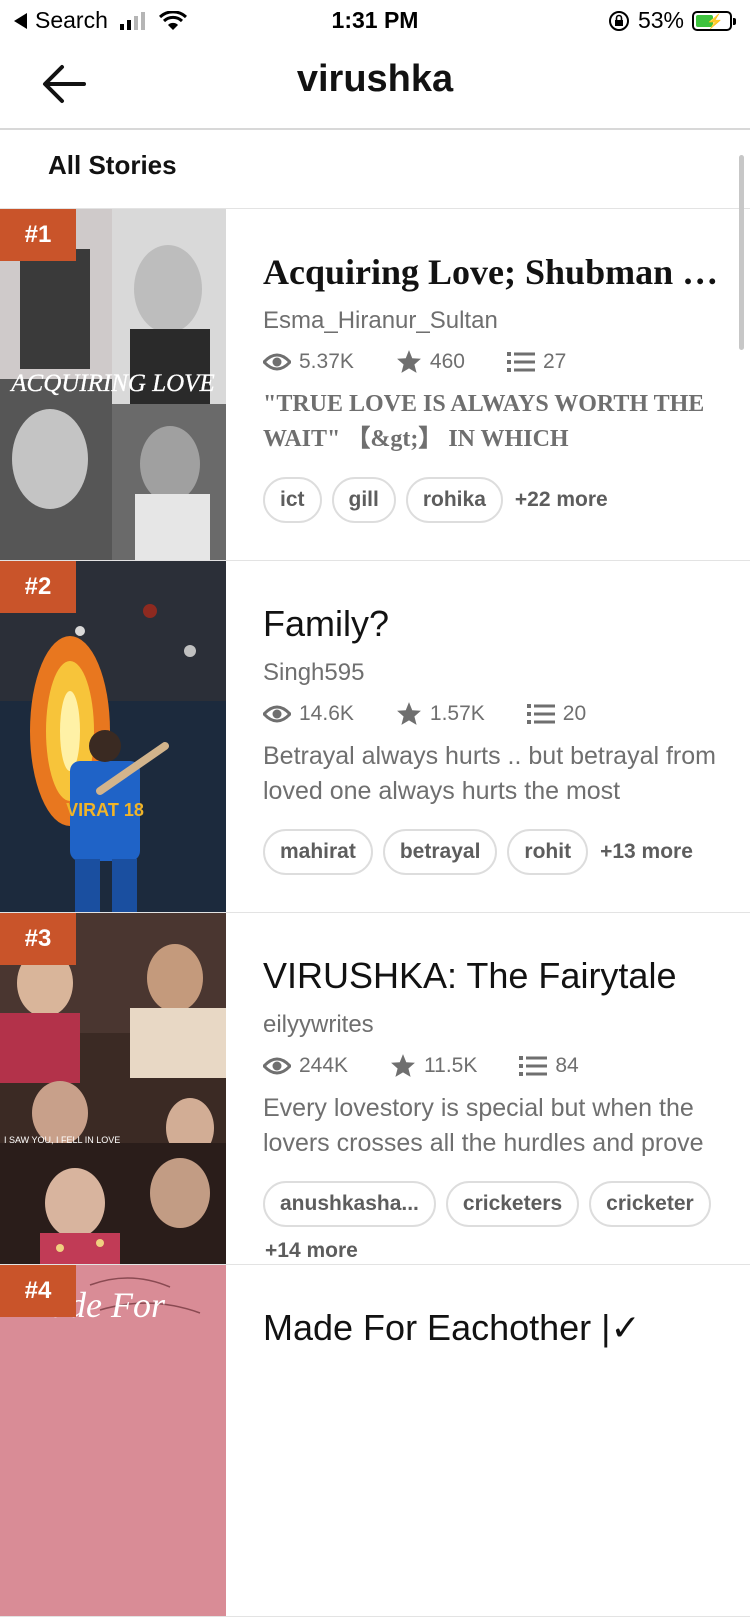 This screenshot has width=750, height=1617. I want to click on more-tags-link: +13 more, so click(646, 852).